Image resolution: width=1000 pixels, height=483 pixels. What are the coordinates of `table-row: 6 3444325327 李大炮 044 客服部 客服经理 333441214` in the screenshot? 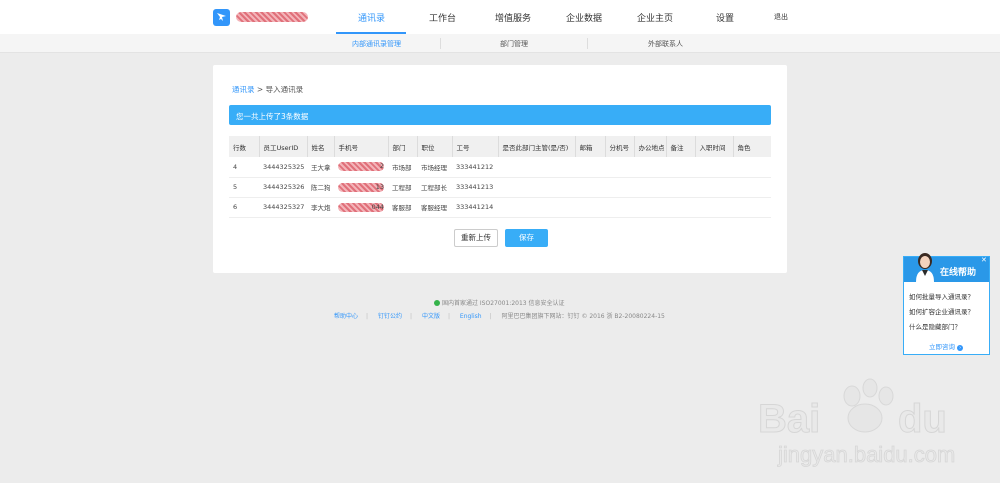 It's located at (500, 207).